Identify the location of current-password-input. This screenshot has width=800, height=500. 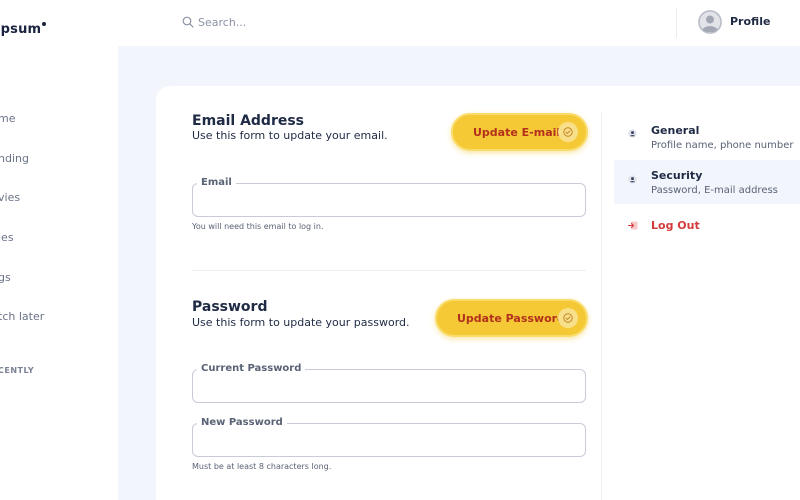
(389, 386).